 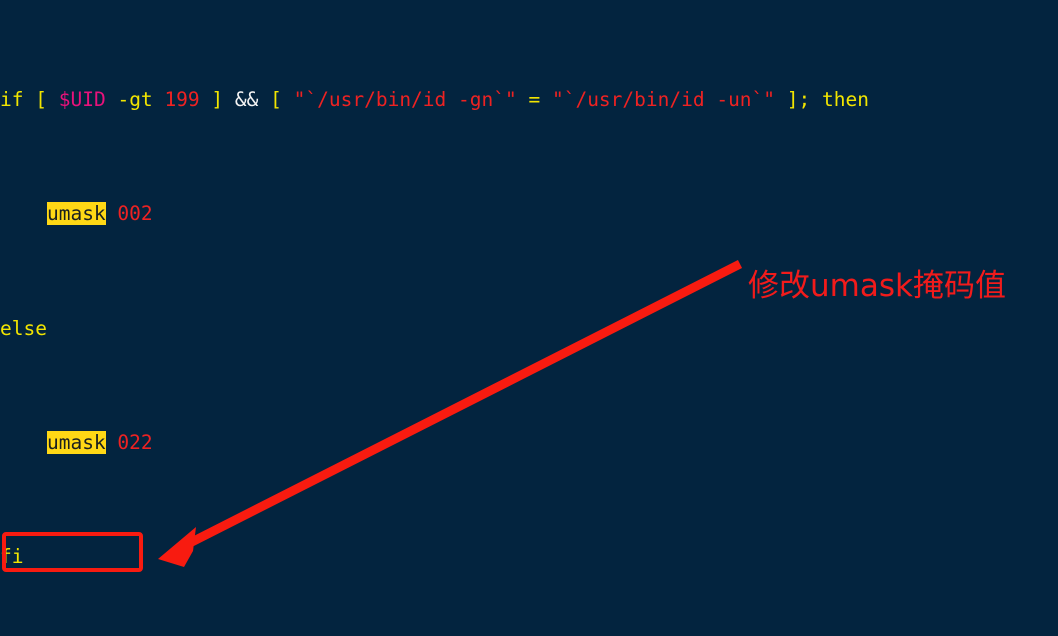 I want to click on code-line-3: else, so click(x=529, y=329).